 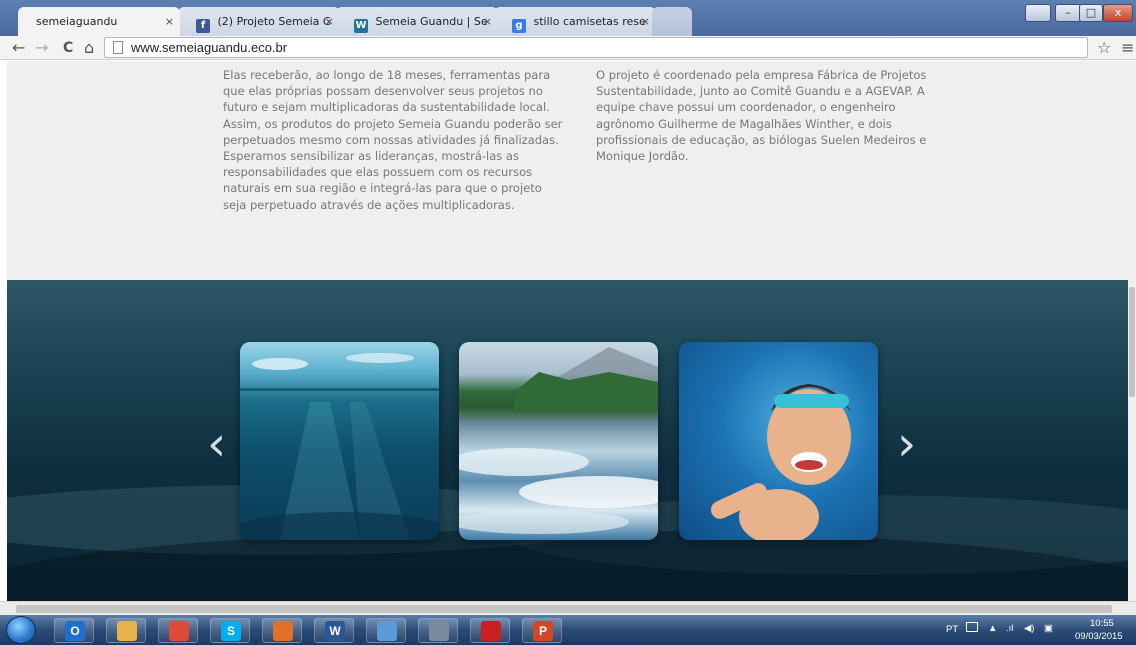 What do you see at coordinates (672, 21) in the screenshot?
I see `new-tab-button` at bounding box center [672, 21].